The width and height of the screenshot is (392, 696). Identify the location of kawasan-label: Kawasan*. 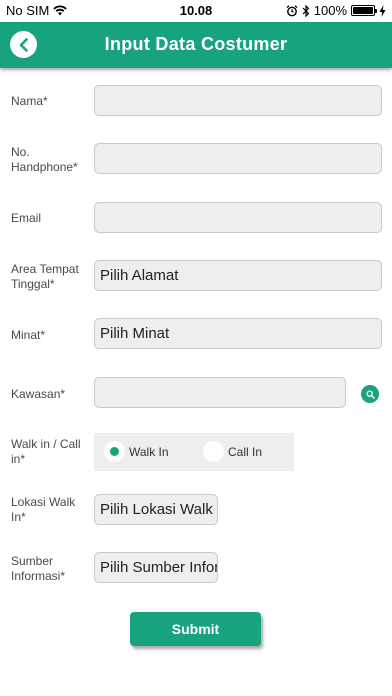
(38, 394).